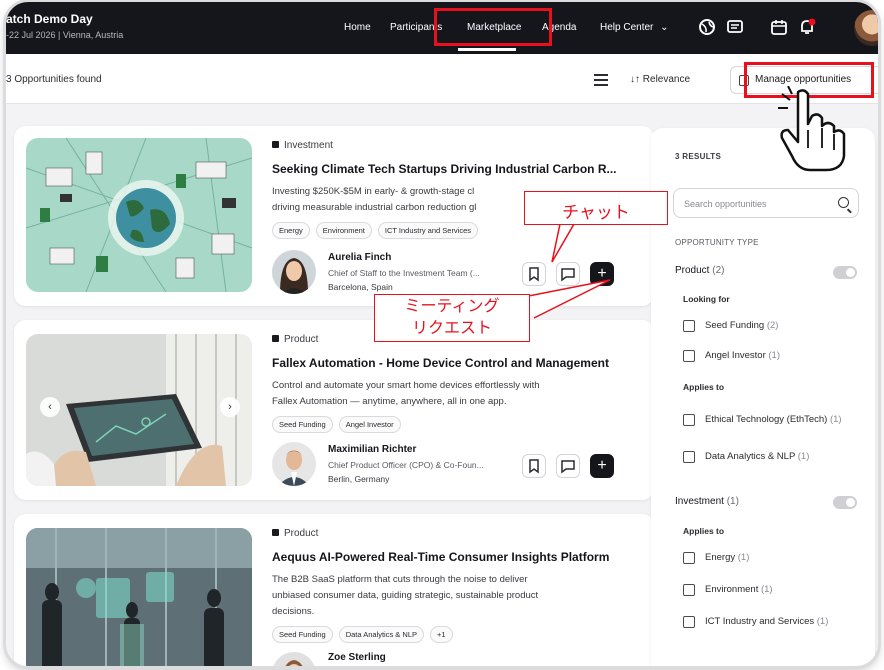 The width and height of the screenshot is (884, 670). I want to click on chat-callout: チャット, so click(596, 208).